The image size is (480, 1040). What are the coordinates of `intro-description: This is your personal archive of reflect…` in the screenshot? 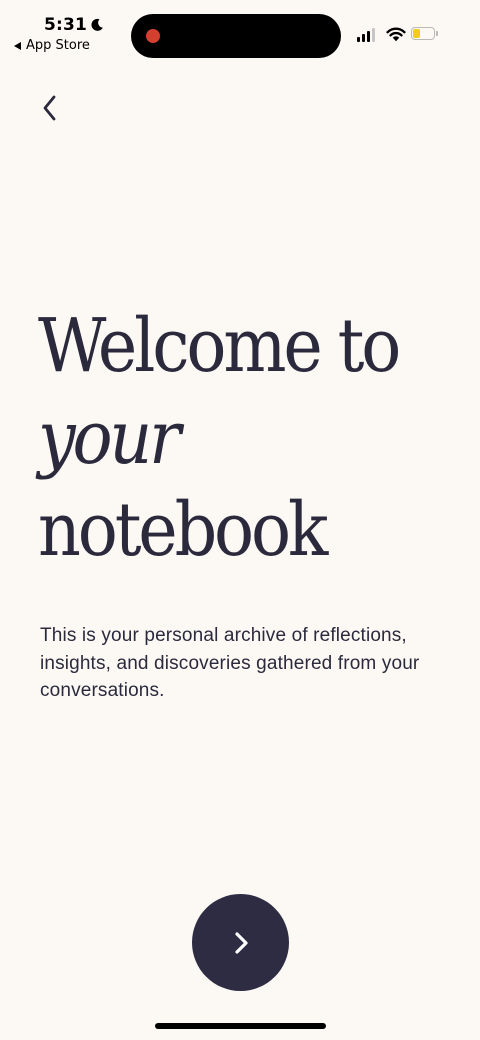 It's located at (230, 663).